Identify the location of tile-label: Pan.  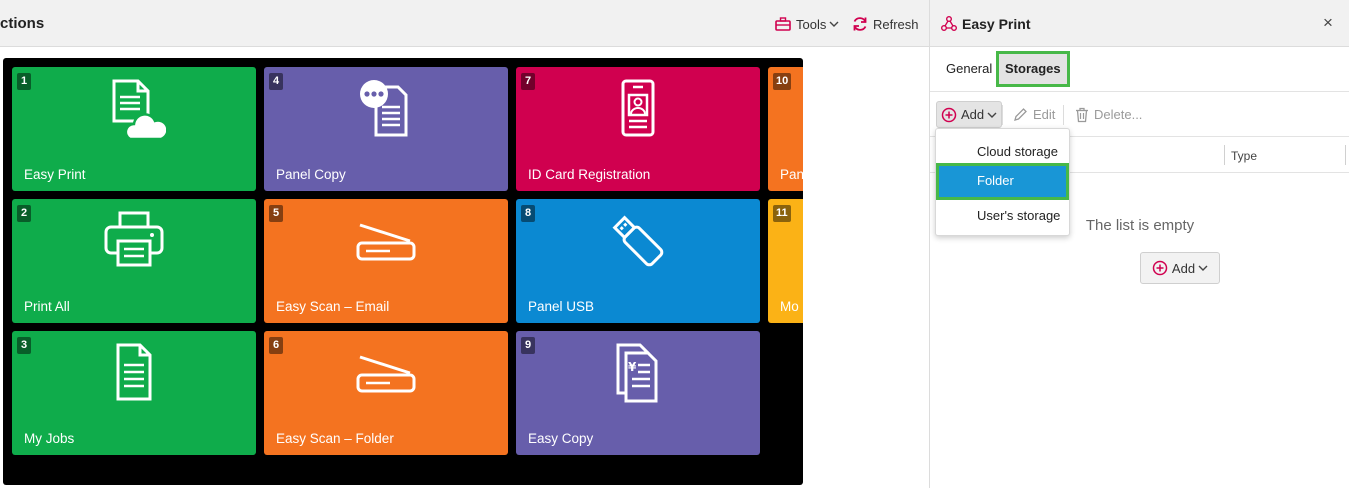
(791, 174).